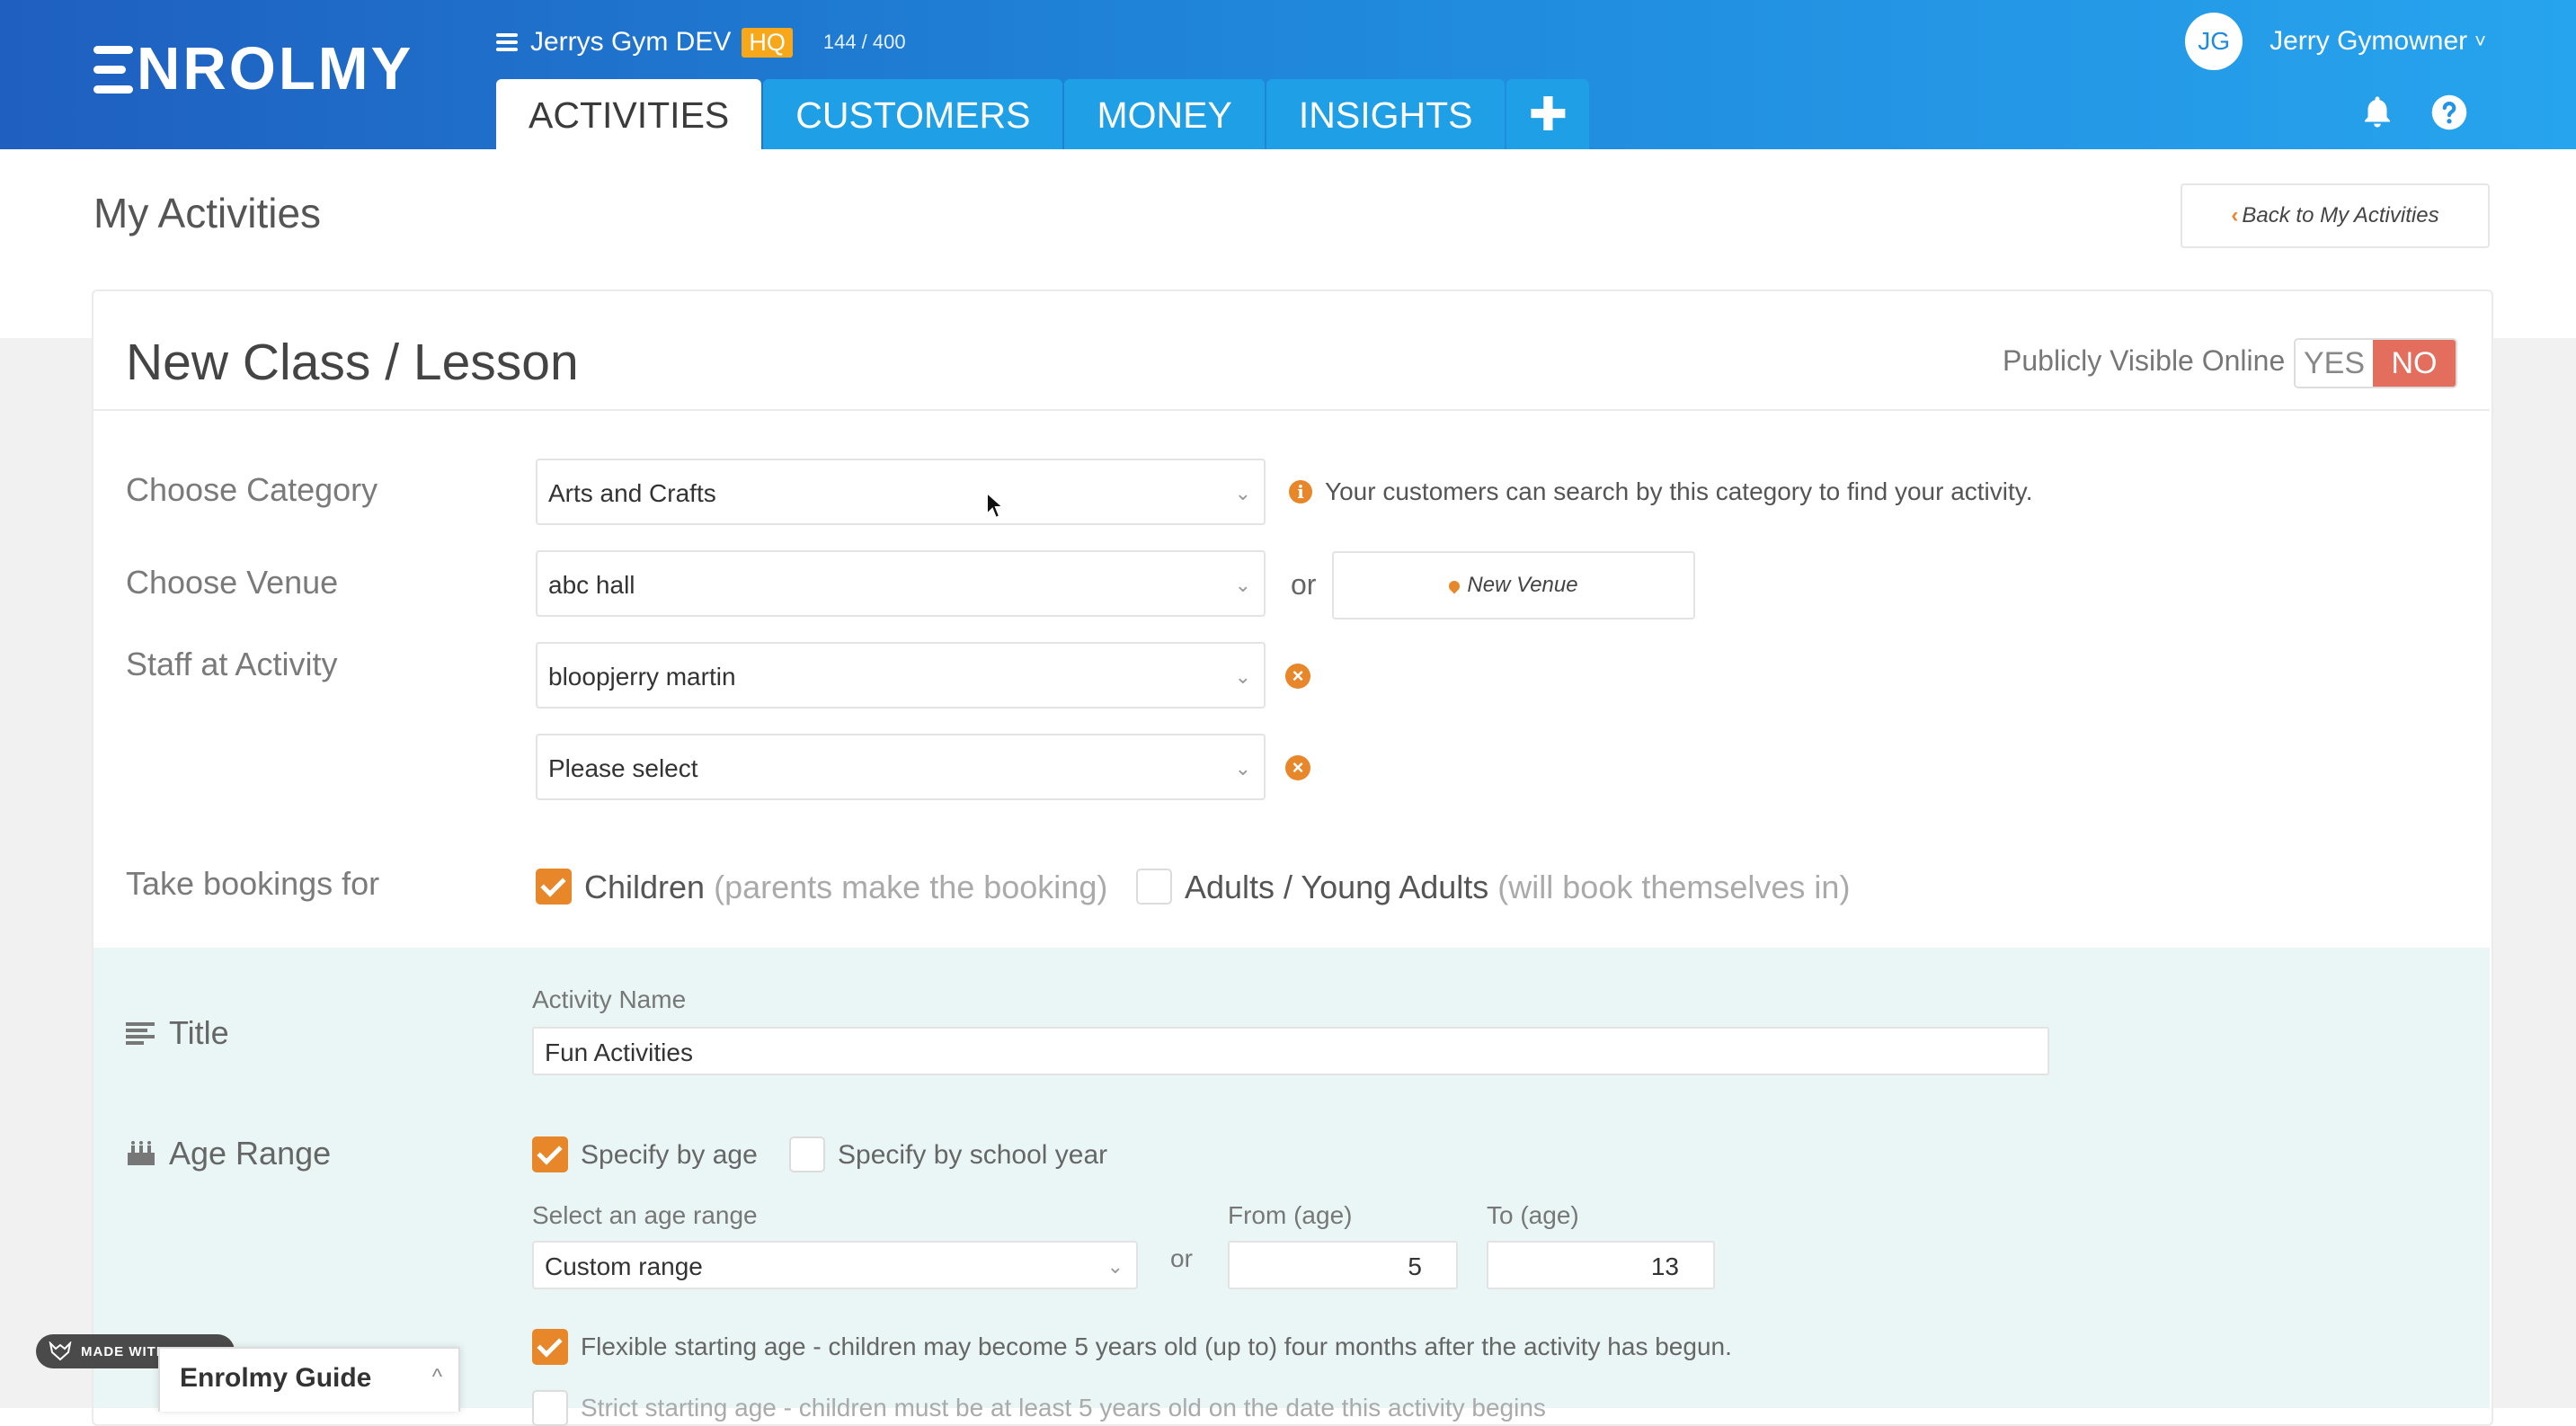  Describe the element at coordinates (1522, 585) in the screenshot. I see `new-venue-label: New Venue` at that location.